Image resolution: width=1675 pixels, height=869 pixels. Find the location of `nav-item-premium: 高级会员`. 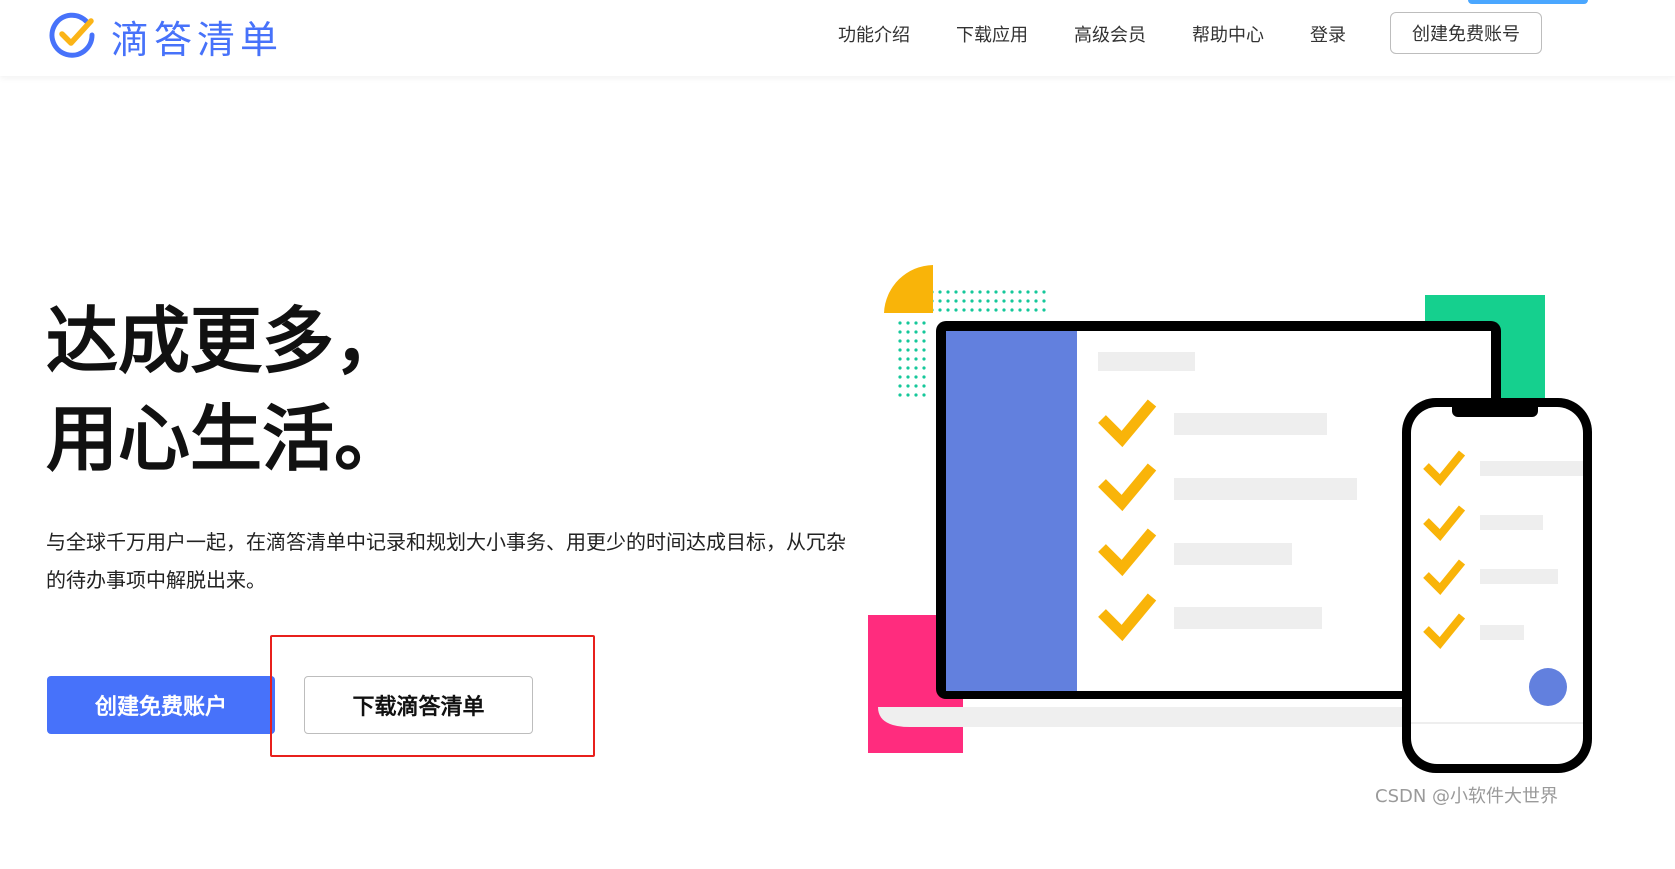

nav-item-premium: 高级会员 is located at coordinates (1110, 36).